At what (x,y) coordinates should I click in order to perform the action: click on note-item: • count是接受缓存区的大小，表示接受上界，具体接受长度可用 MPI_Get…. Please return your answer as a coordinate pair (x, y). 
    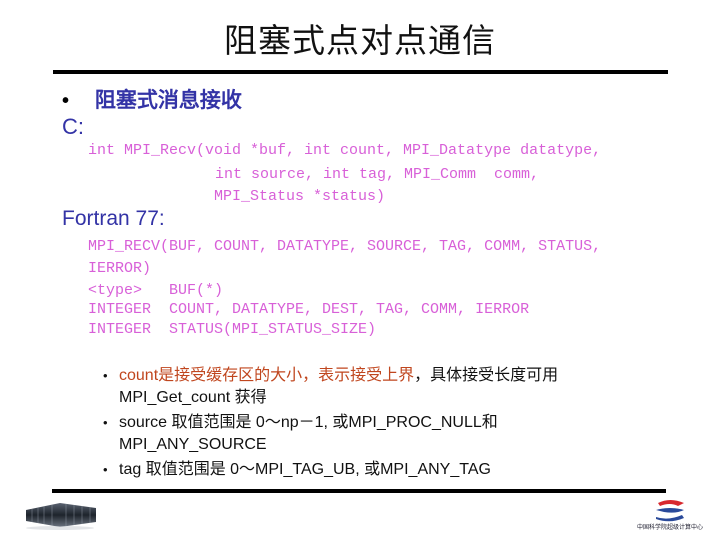
    Looking at the image, I should click on (373, 387).